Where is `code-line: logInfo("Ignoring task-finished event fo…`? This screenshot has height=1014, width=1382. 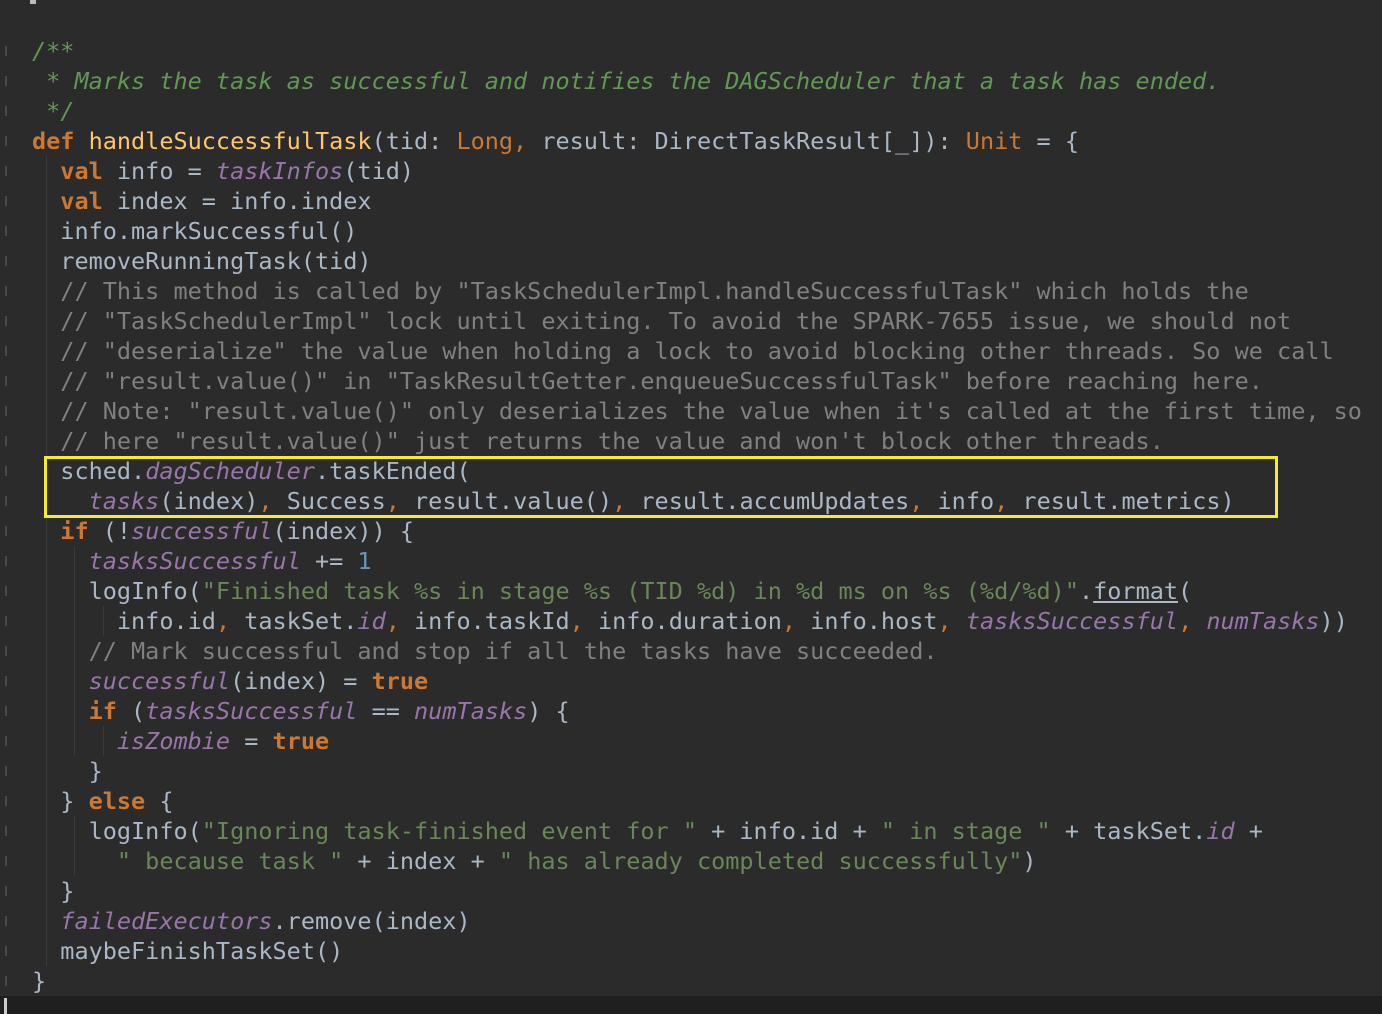 code-line: logInfo("Ignoring task-finished event fo… is located at coordinates (697, 831).